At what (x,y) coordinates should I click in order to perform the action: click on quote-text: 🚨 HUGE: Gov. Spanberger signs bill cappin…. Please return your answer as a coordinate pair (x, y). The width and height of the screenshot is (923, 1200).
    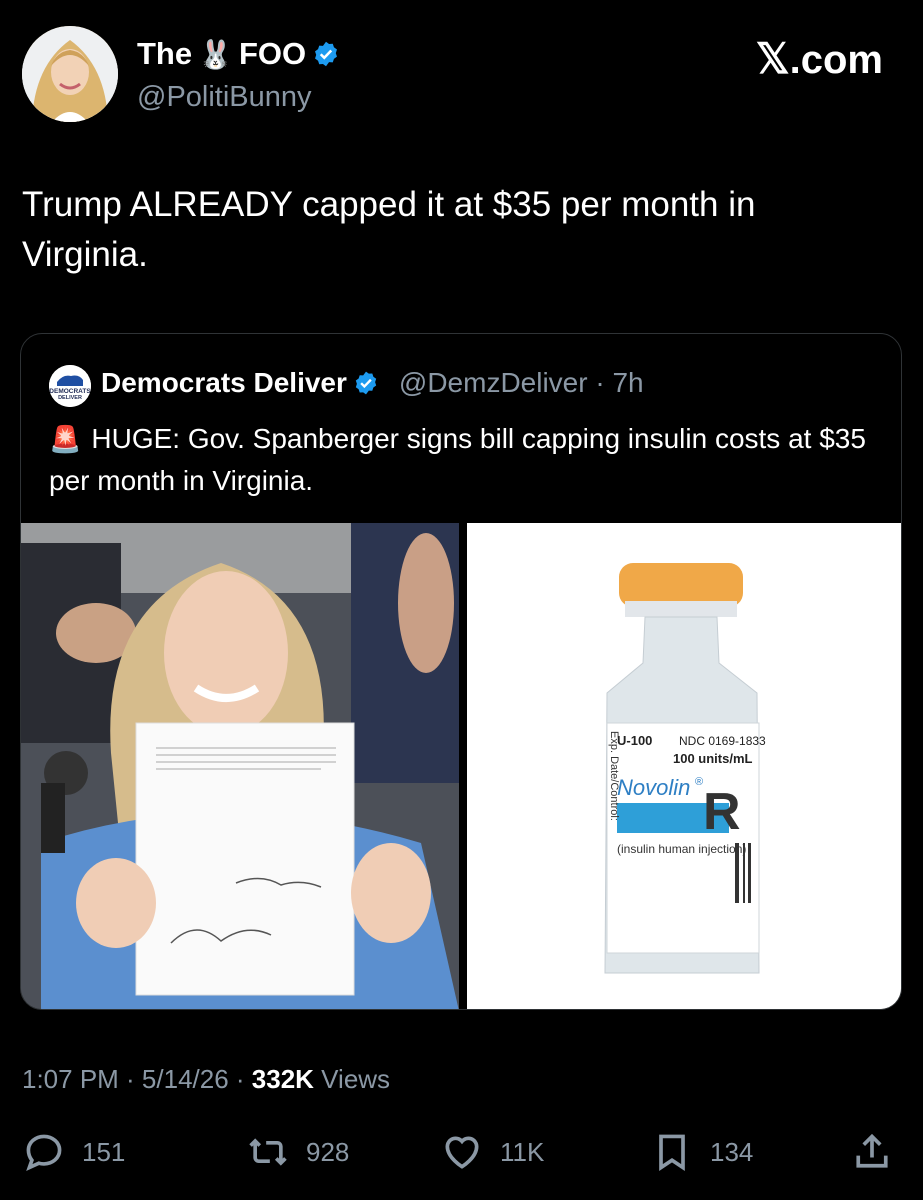
    Looking at the image, I should click on (457, 459).